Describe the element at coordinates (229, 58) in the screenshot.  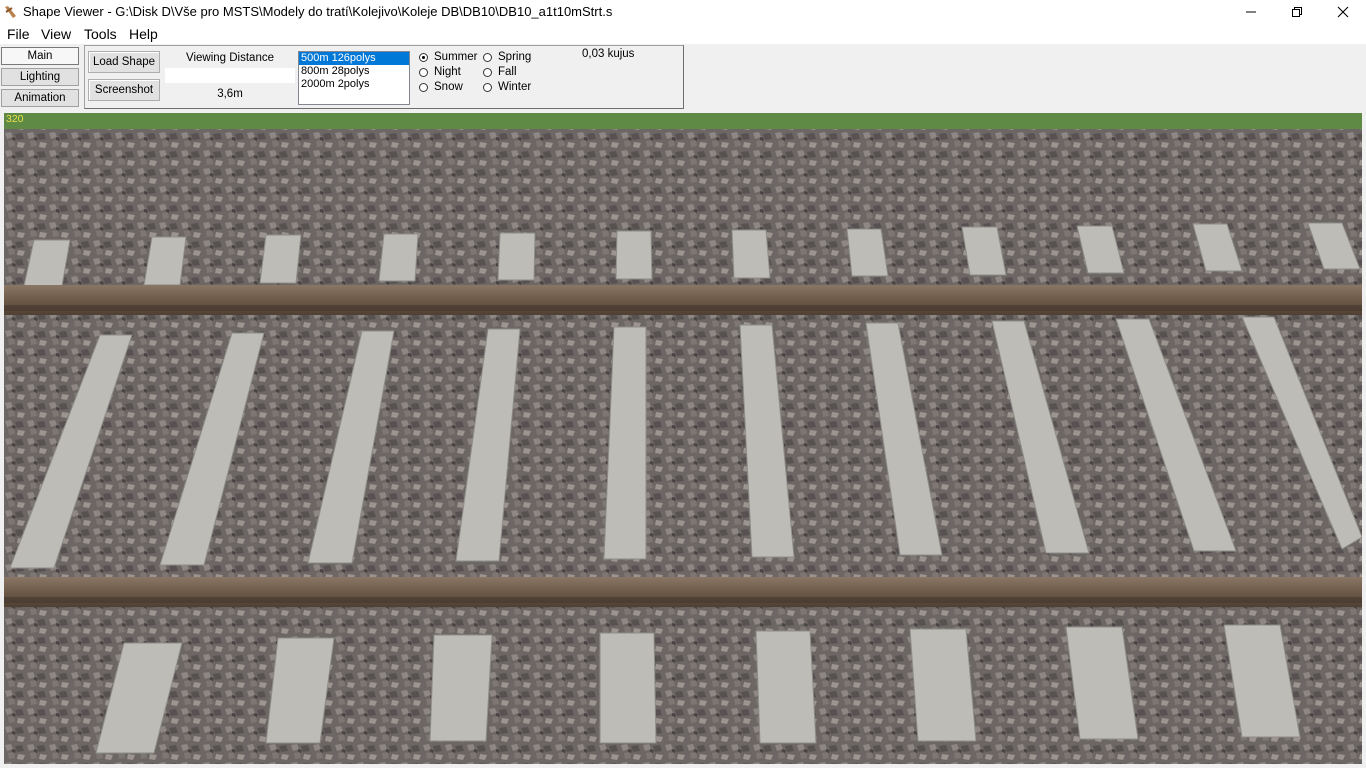
I see `viewing-distance-label: Viewing Distance` at that location.